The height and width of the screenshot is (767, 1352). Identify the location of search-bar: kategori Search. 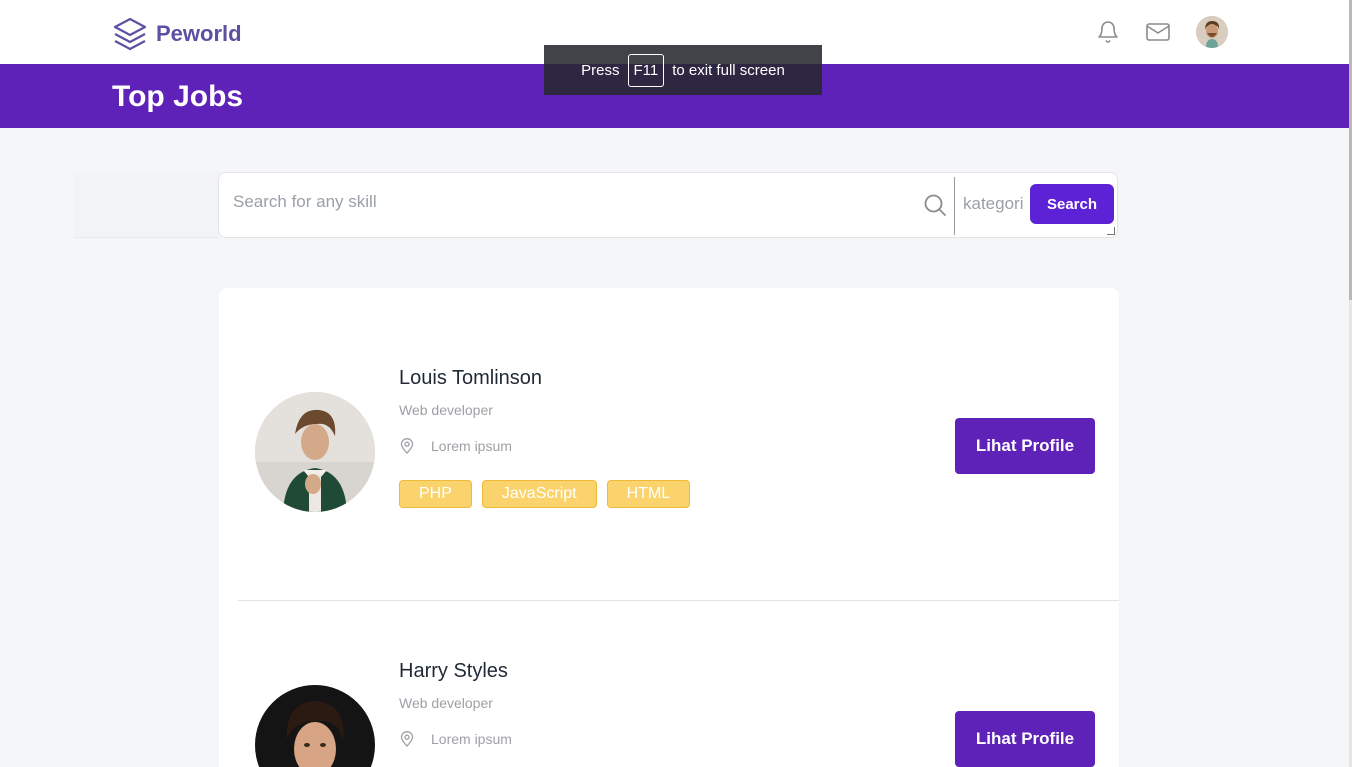
(668, 205).